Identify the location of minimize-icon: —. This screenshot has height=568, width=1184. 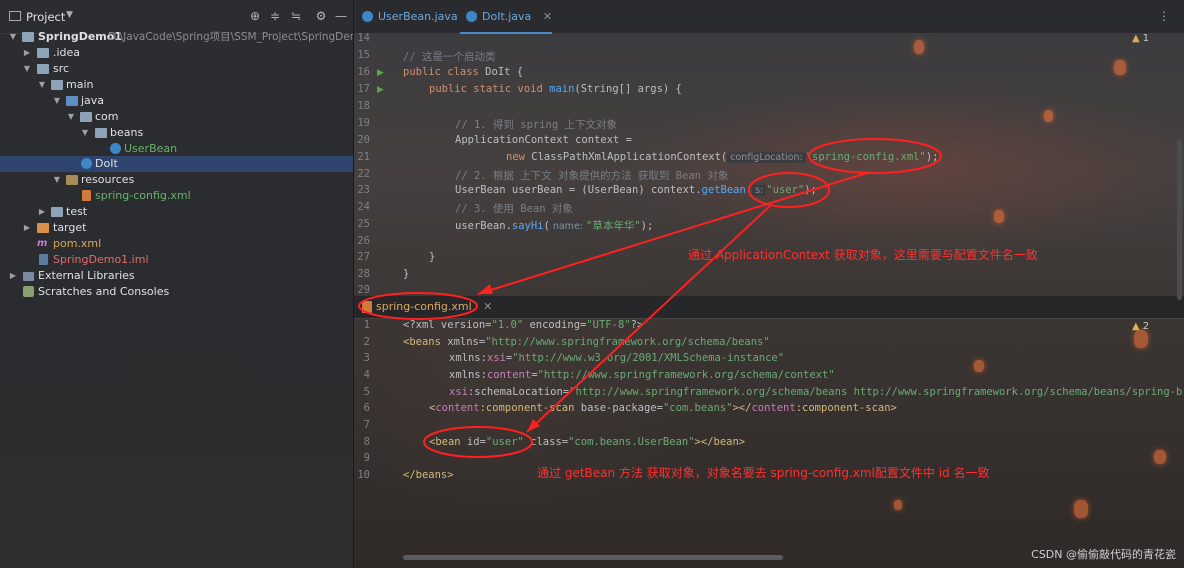
(341, 16).